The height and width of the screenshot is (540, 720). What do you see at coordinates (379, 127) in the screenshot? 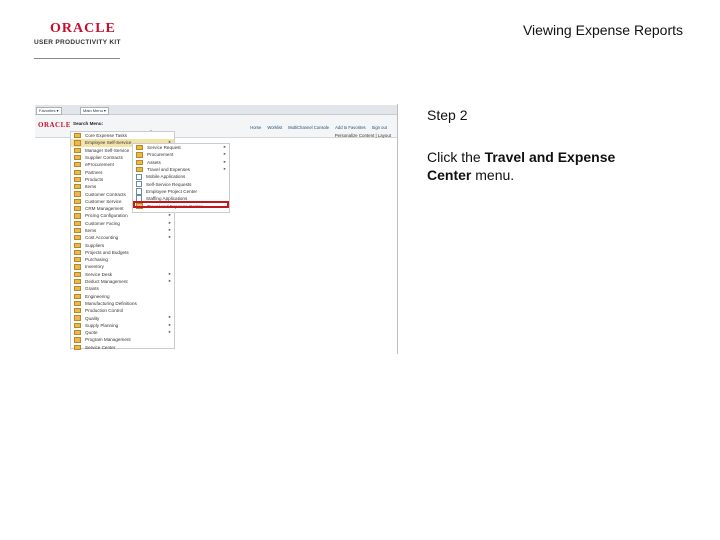
I see `sign-out-link: Sign out` at bounding box center [379, 127].